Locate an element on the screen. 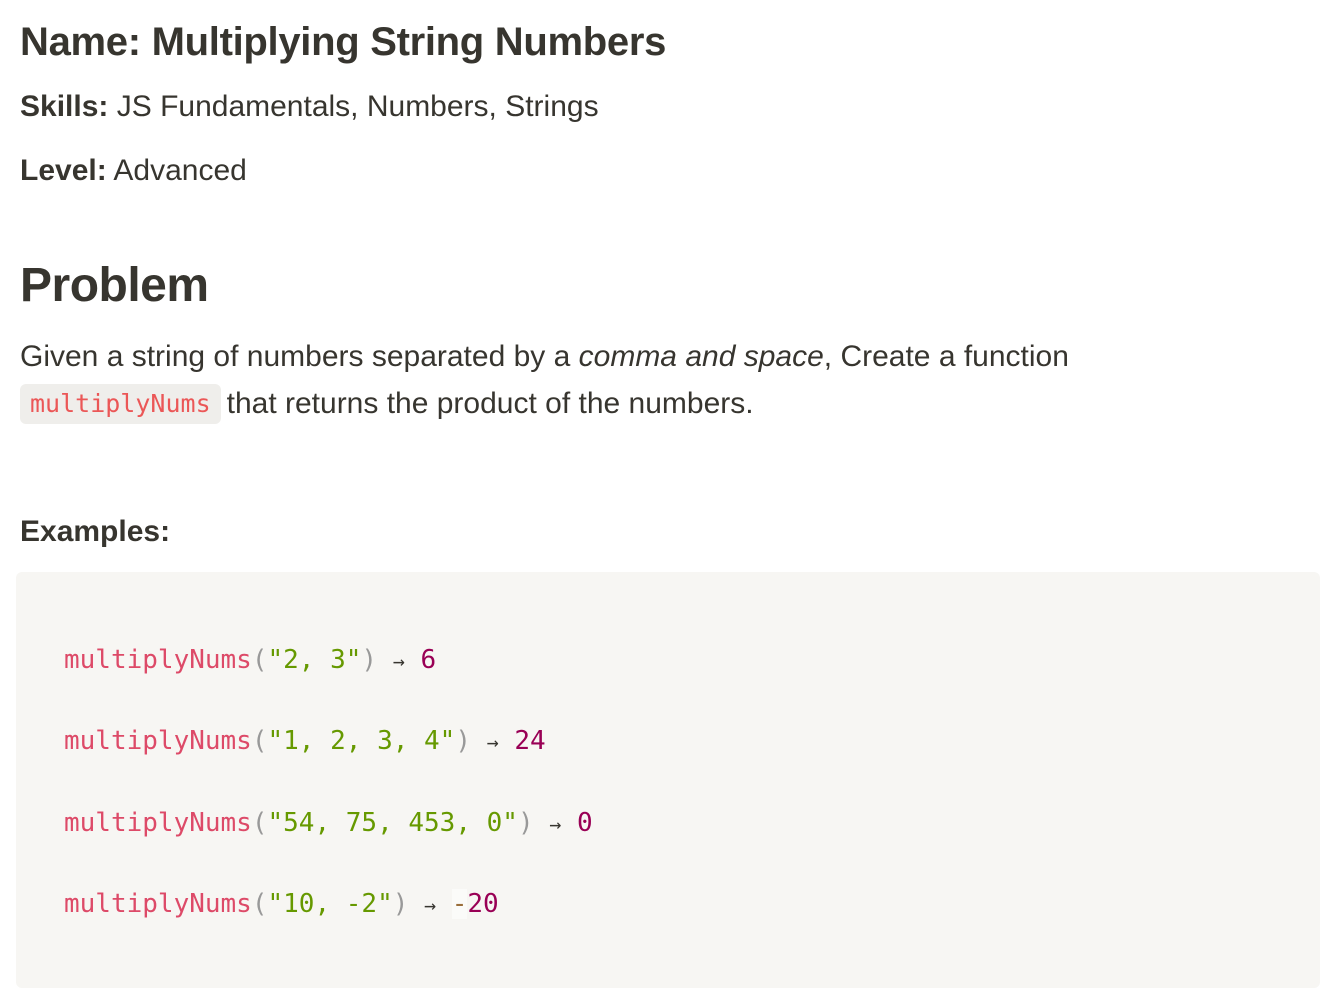 This screenshot has width=1338, height=1008. token-string: "10, -2" is located at coordinates (330, 904).